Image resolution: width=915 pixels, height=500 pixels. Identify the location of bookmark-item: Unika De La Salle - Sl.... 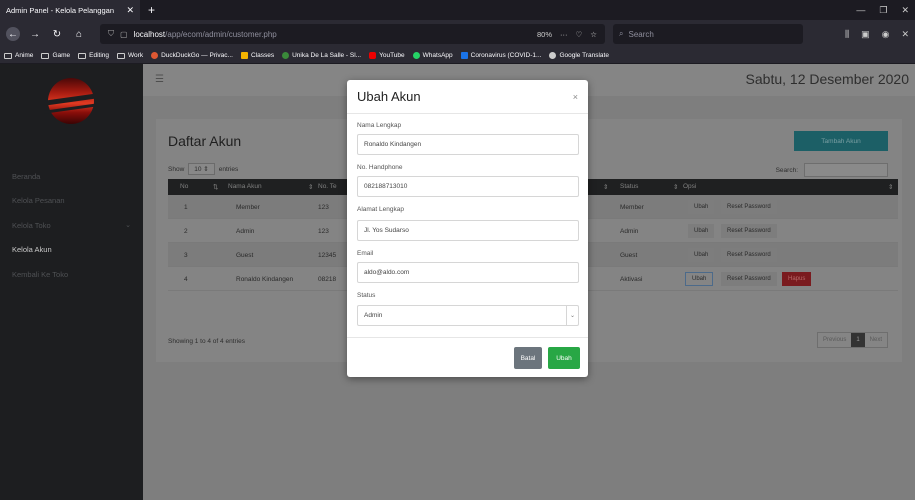
(321, 55).